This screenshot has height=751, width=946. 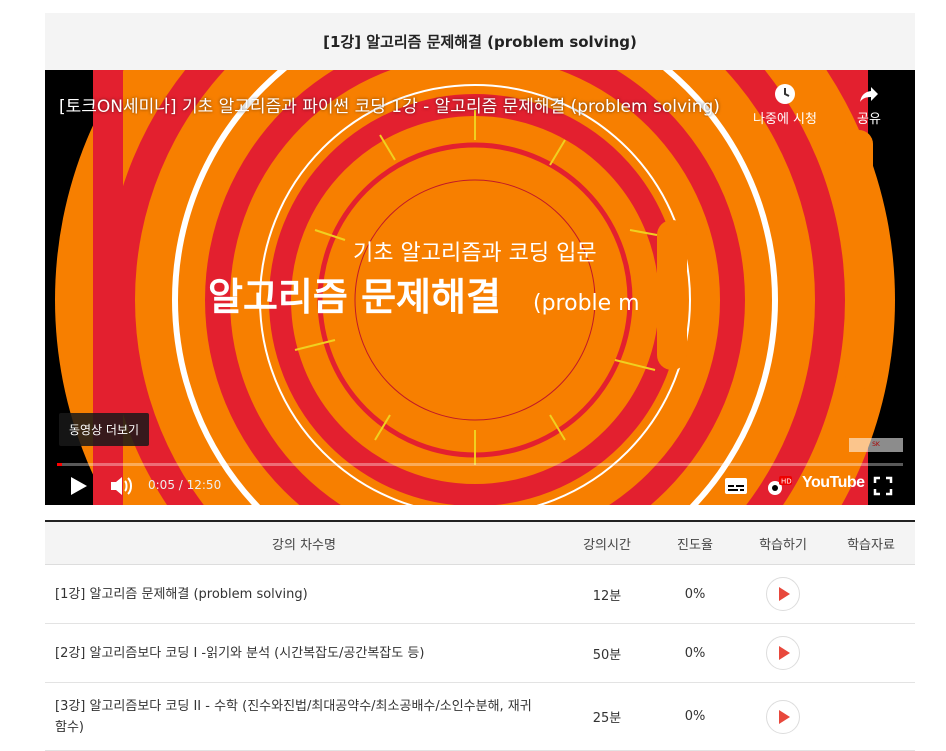 What do you see at coordinates (586, 303) in the screenshot?
I see `thumbnail-headline-tail: (proble m` at bounding box center [586, 303].